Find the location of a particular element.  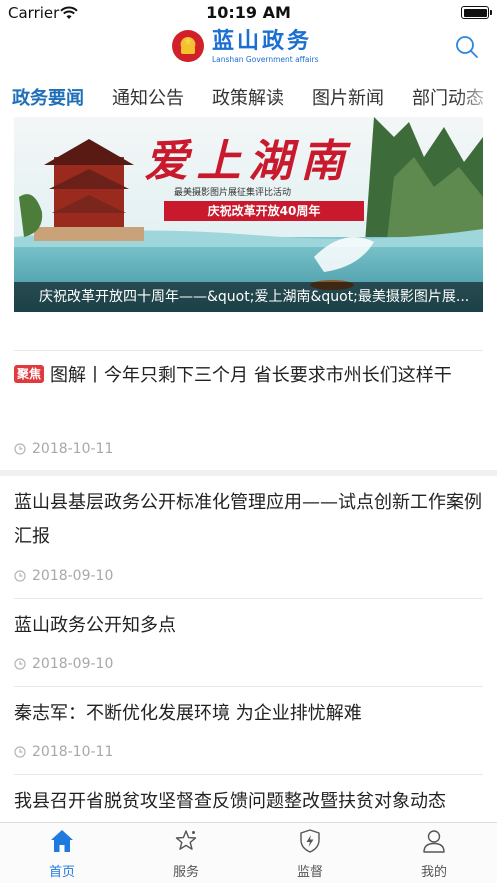

news-item: 聚焦 图解丨今年只剩下三个月 省长要求市州长们这样干 2018-10-11 is located at coordinates (248, 414).